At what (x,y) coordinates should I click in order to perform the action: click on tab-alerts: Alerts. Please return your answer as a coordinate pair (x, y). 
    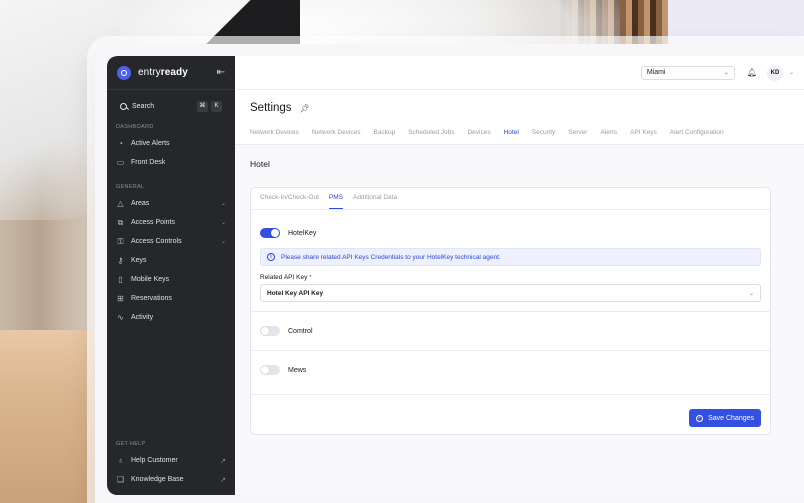
    Looking at the image, I should click on (608, 135).